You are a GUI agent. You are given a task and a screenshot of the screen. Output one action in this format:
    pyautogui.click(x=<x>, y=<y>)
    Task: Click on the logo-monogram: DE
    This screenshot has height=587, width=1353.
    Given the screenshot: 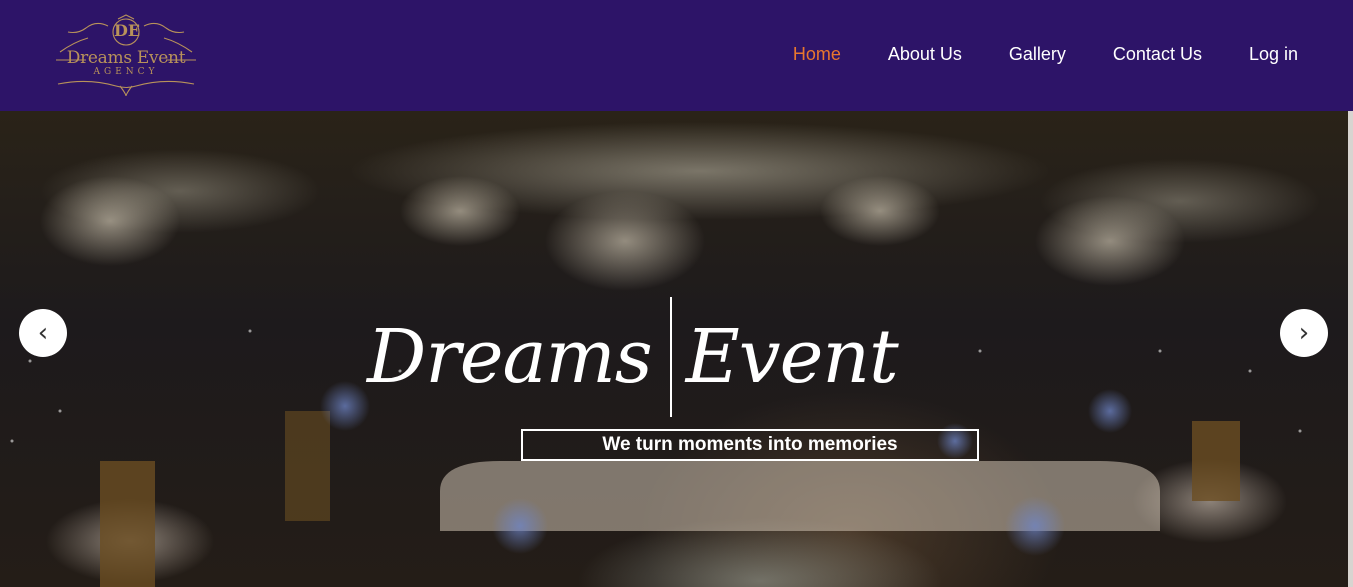 What is the action you would take?
    pyautogui.click(x=127, y=30)
    